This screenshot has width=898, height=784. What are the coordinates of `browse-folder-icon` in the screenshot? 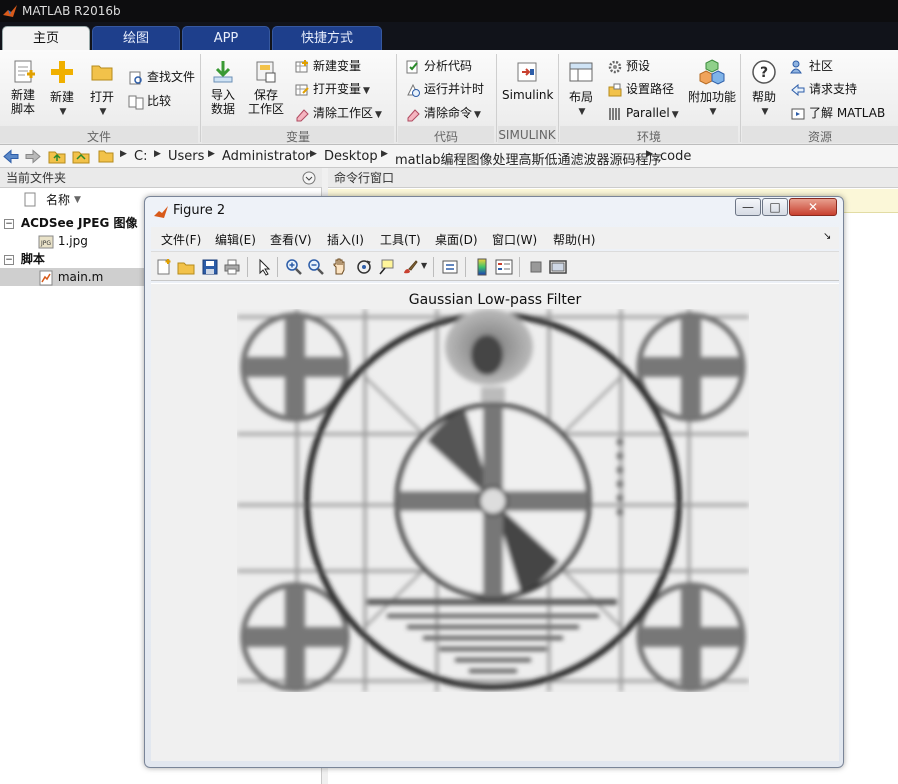 It's located at (81, 156).